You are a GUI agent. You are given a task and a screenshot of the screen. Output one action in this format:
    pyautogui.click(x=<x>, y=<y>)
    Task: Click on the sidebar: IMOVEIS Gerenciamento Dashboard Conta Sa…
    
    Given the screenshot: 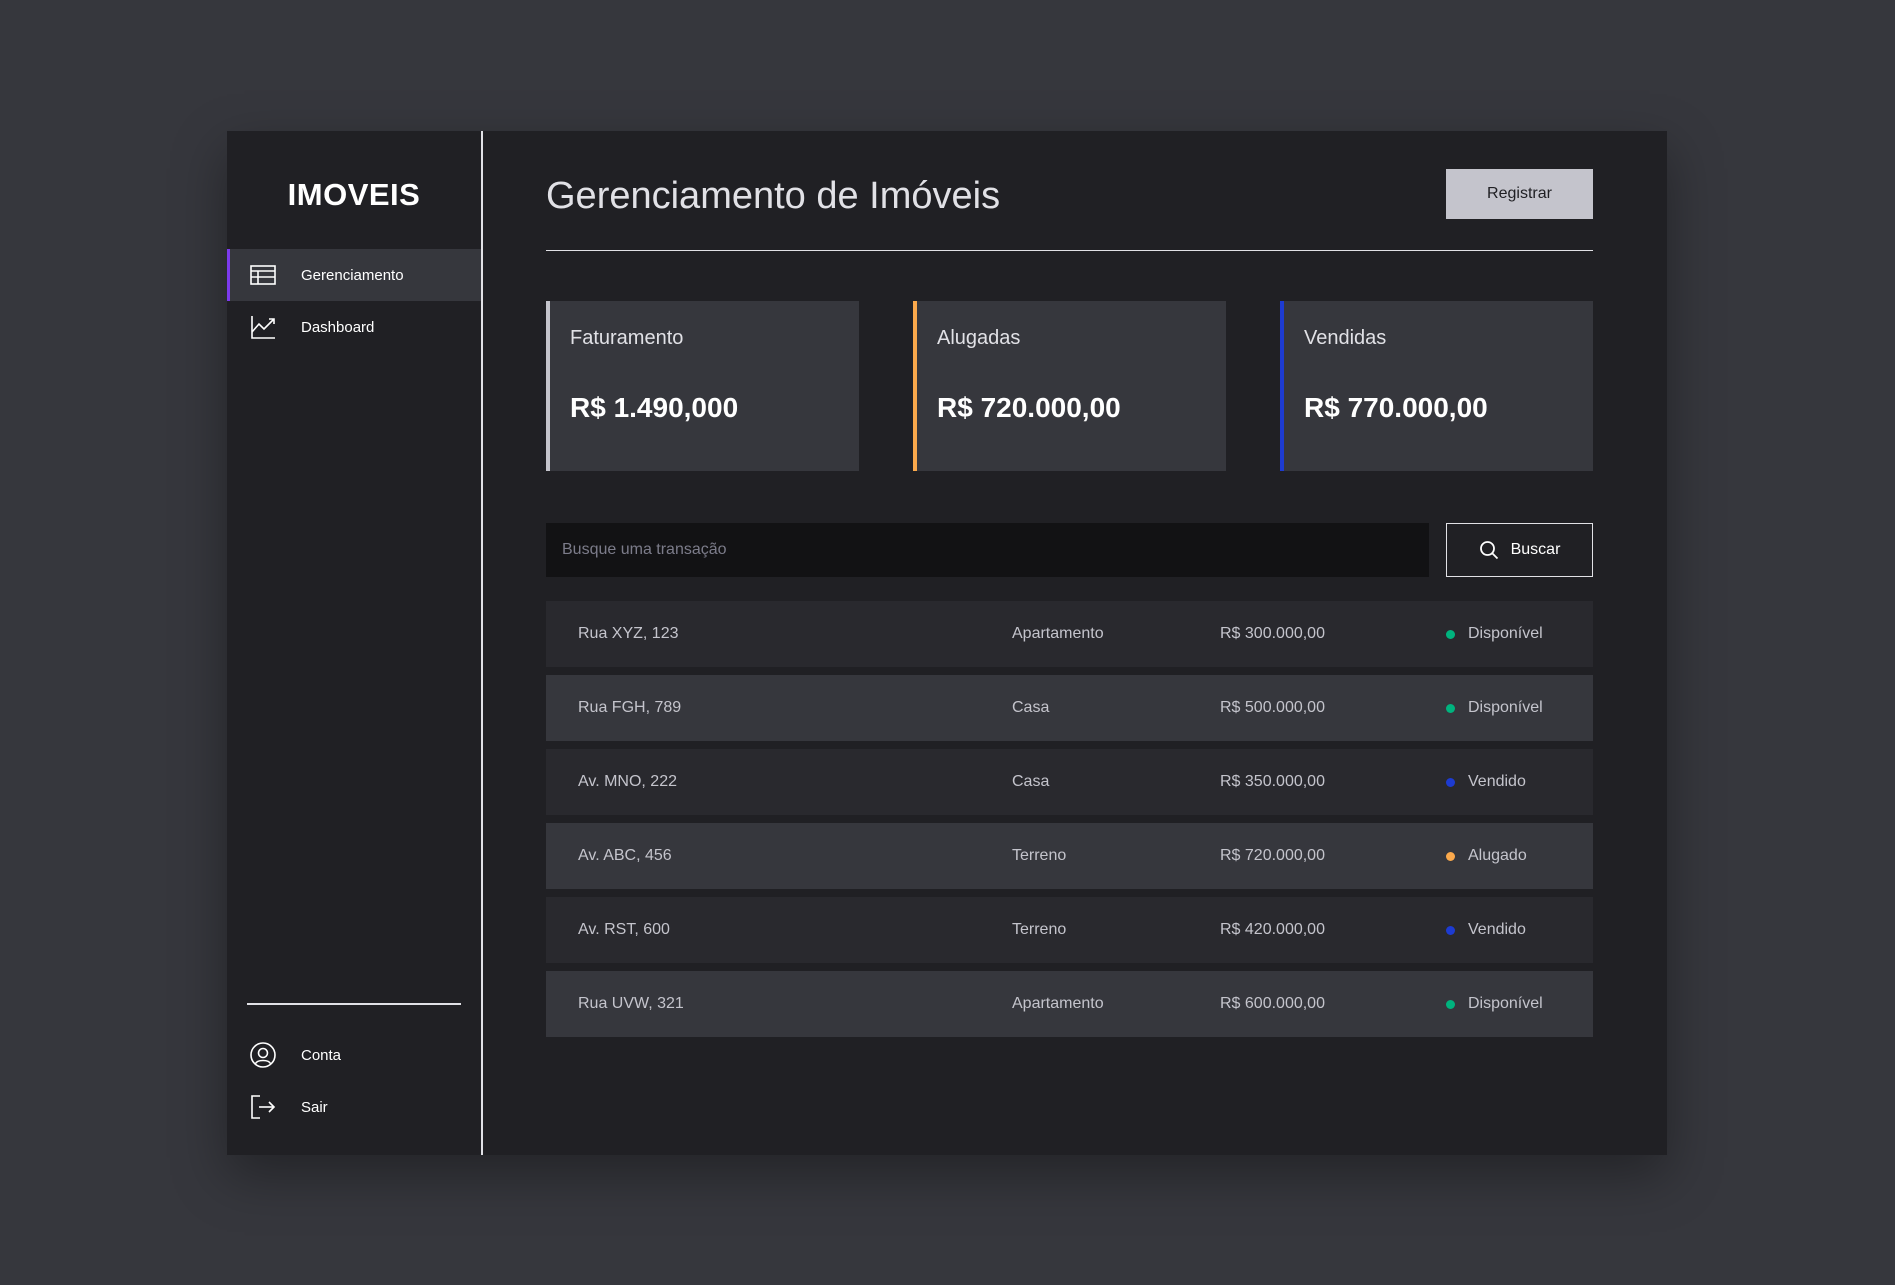 What is the action you would take?
    pyautogui.click(x=355, y=643)
    